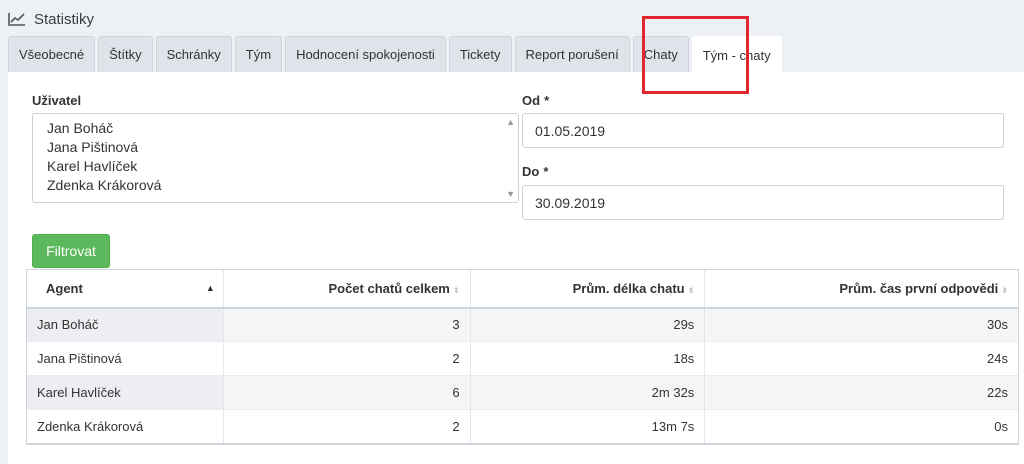 Image resolution: width=1024 pixels, height=464 pixels. I want to click on user-label: Uživatel, so click(57, 100).